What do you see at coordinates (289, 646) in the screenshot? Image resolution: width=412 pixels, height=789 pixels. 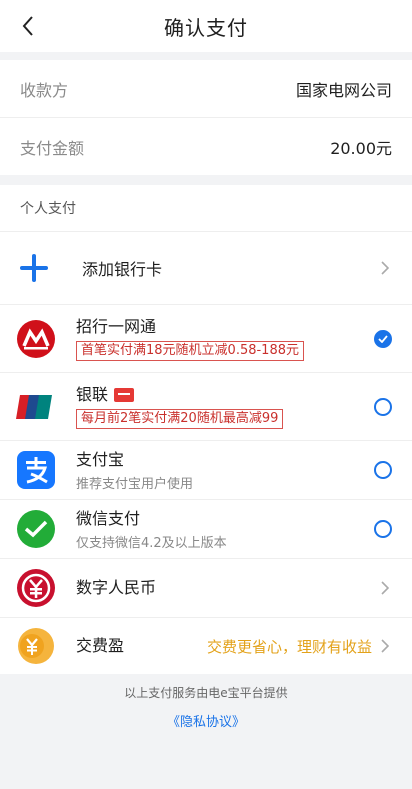 I see `jiaofeiying-promo-link: 交费更省心，理财有收益` at bounding box center [289, 646].